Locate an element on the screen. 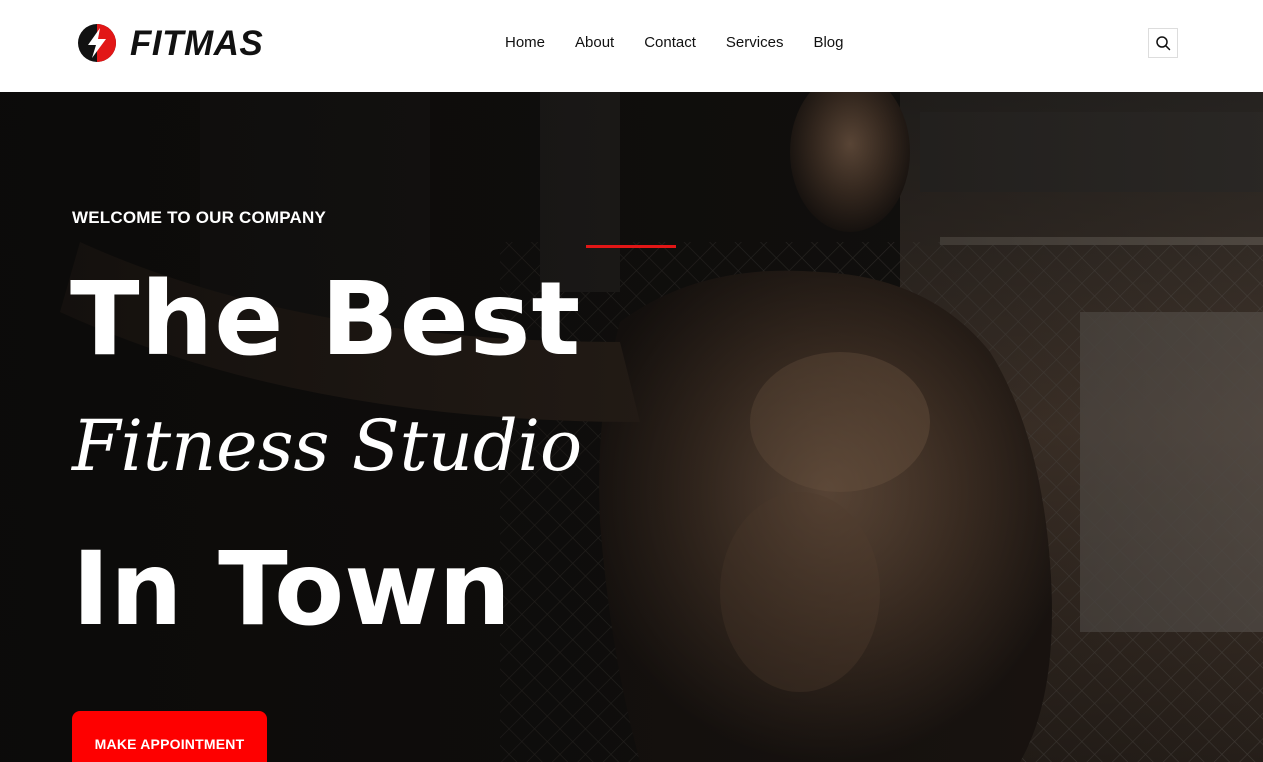  nav-item-home: Home is located at coordinates (525, 42).